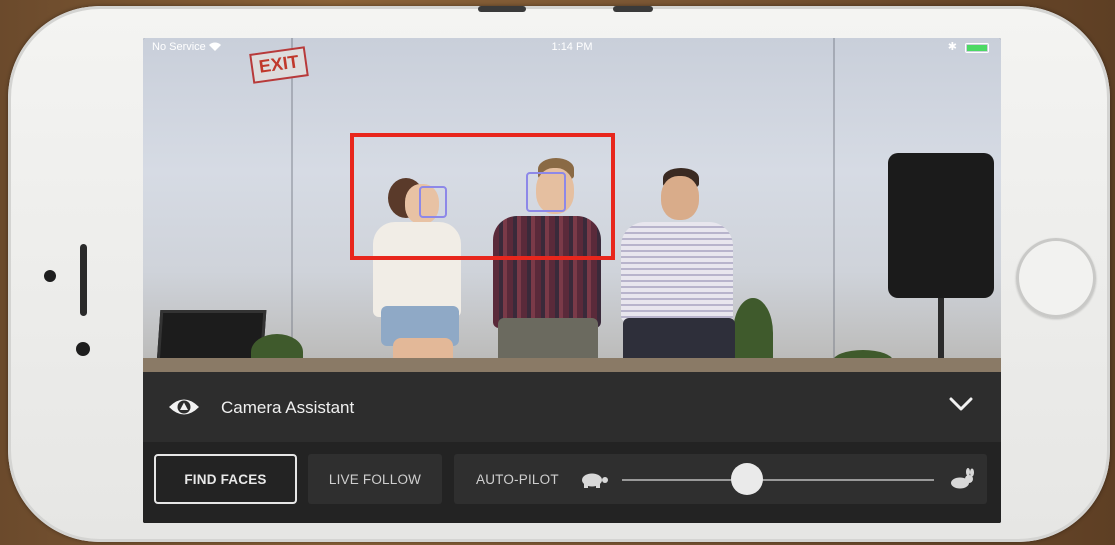 Image resolution: width=1115 pixels, height=545 pixels. What do you see at coordinates (572, 407) in the screenshot?
I see `camera-assistant-bar: Camera Assistant` at bounding box center [572, 407].